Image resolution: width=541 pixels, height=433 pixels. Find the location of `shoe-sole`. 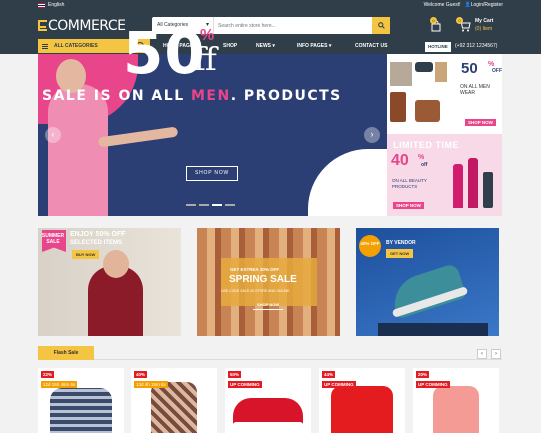

shoe-sole is located at coordinates (268, 425).